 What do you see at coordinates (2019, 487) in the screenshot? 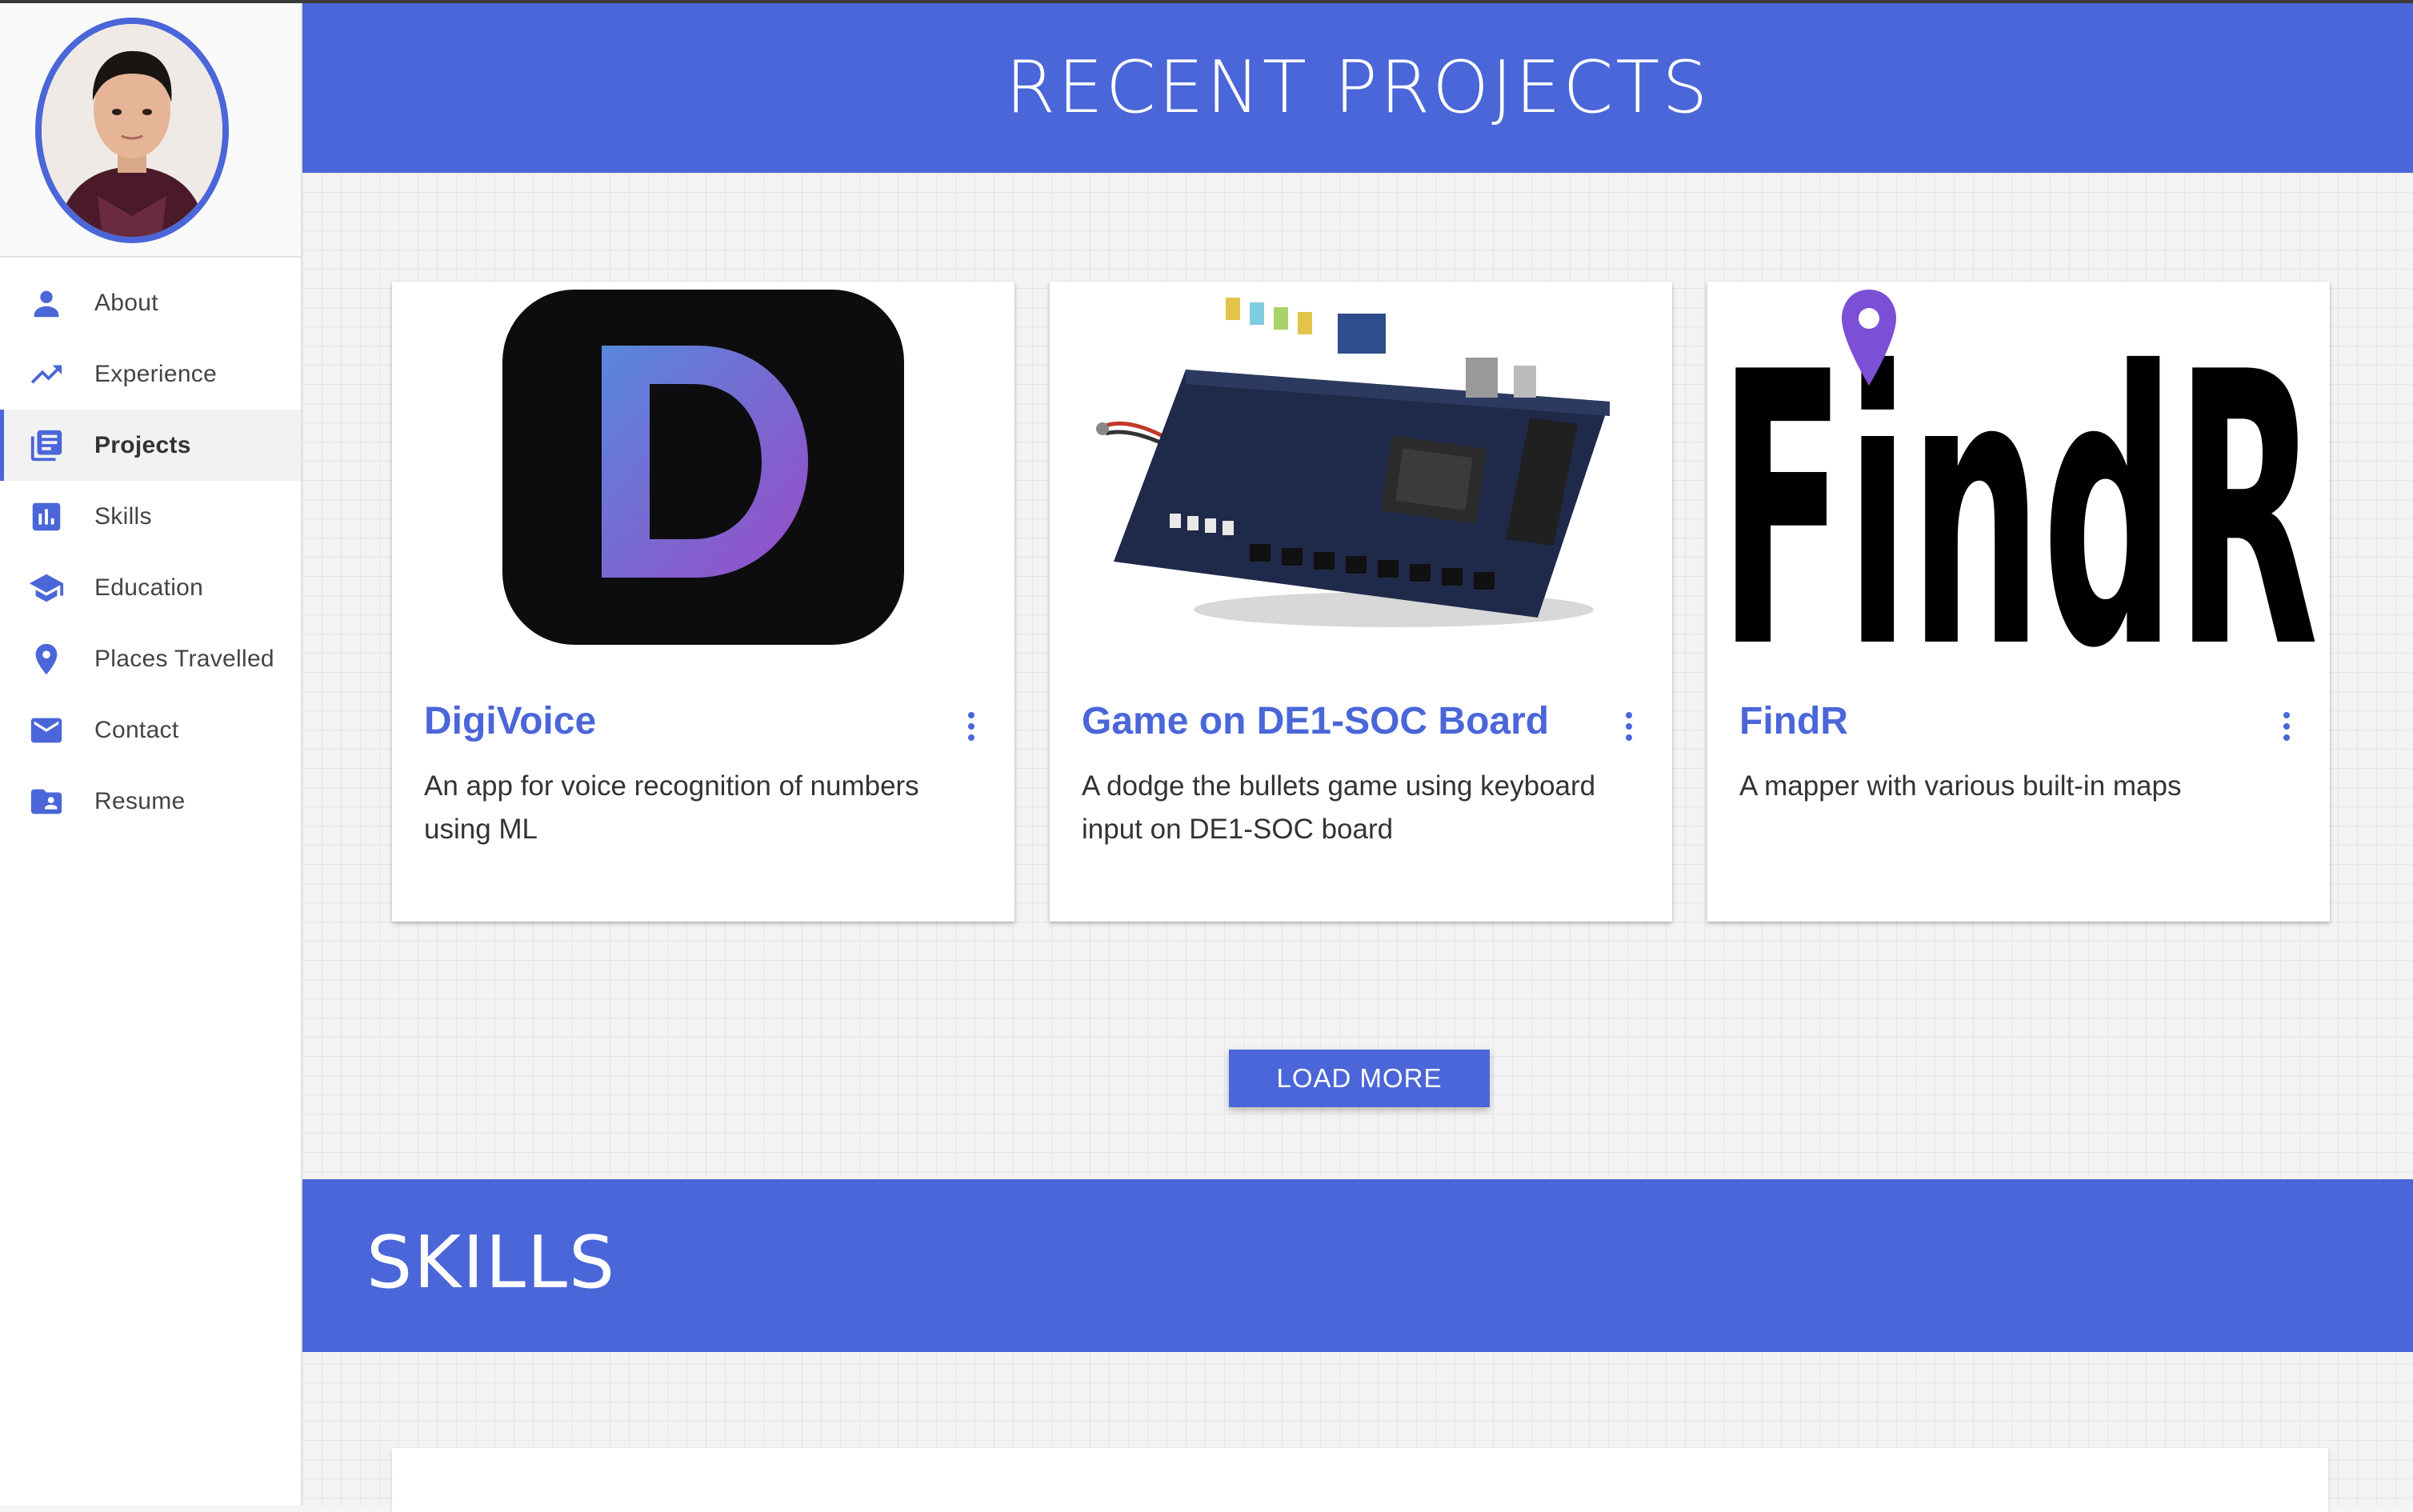
I see `findr-logo-text: FindR` at bounding box center [2019, 487].